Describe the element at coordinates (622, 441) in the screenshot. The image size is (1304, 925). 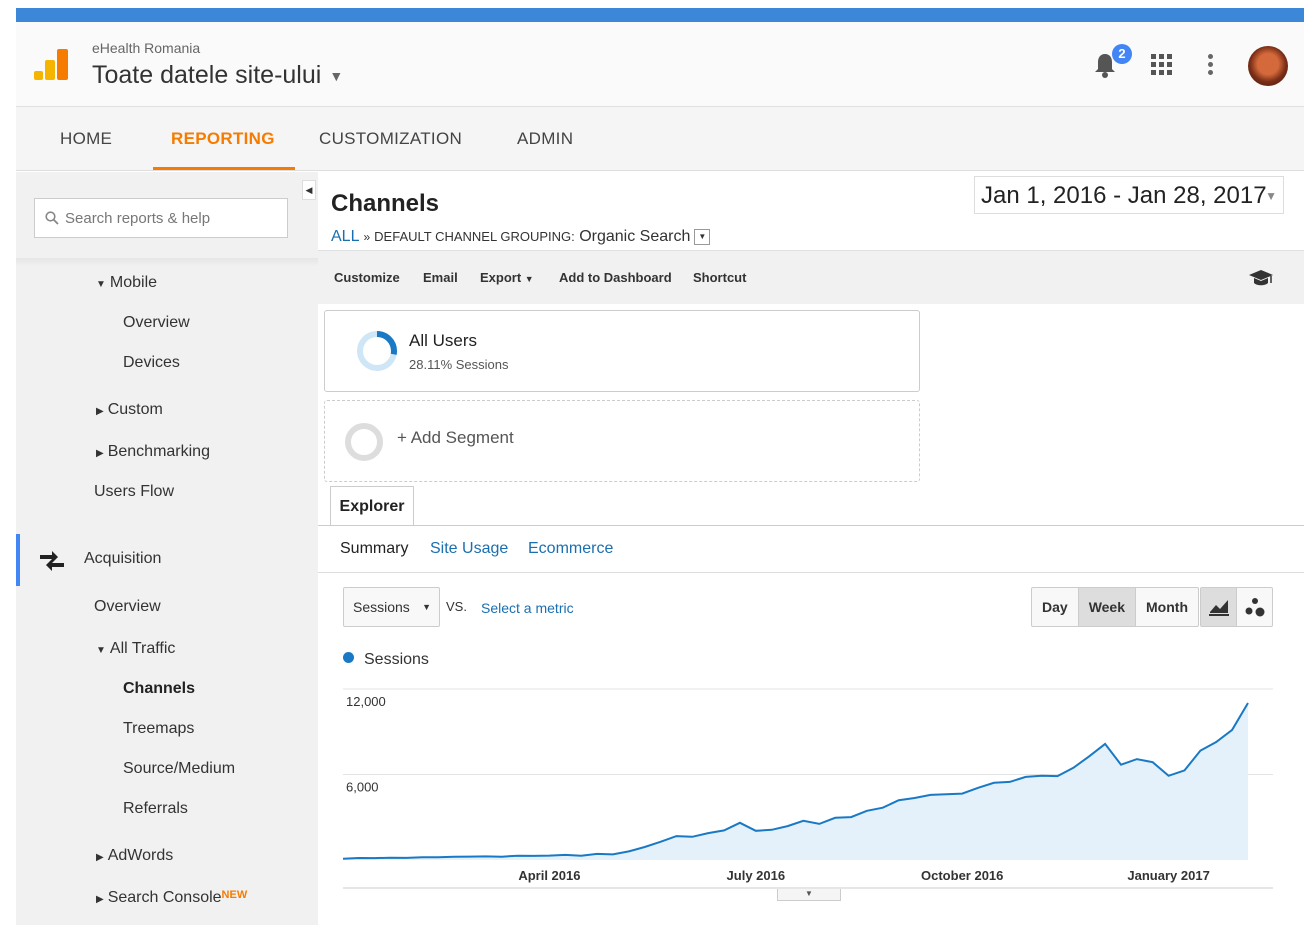
I see `add-segment-box: + Add Segment` at that location.